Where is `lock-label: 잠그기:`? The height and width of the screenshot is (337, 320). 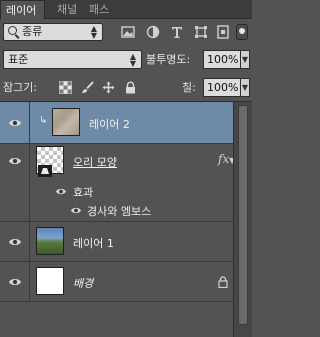
lock-label: 잠그기: is located at coordinates (20, 87).